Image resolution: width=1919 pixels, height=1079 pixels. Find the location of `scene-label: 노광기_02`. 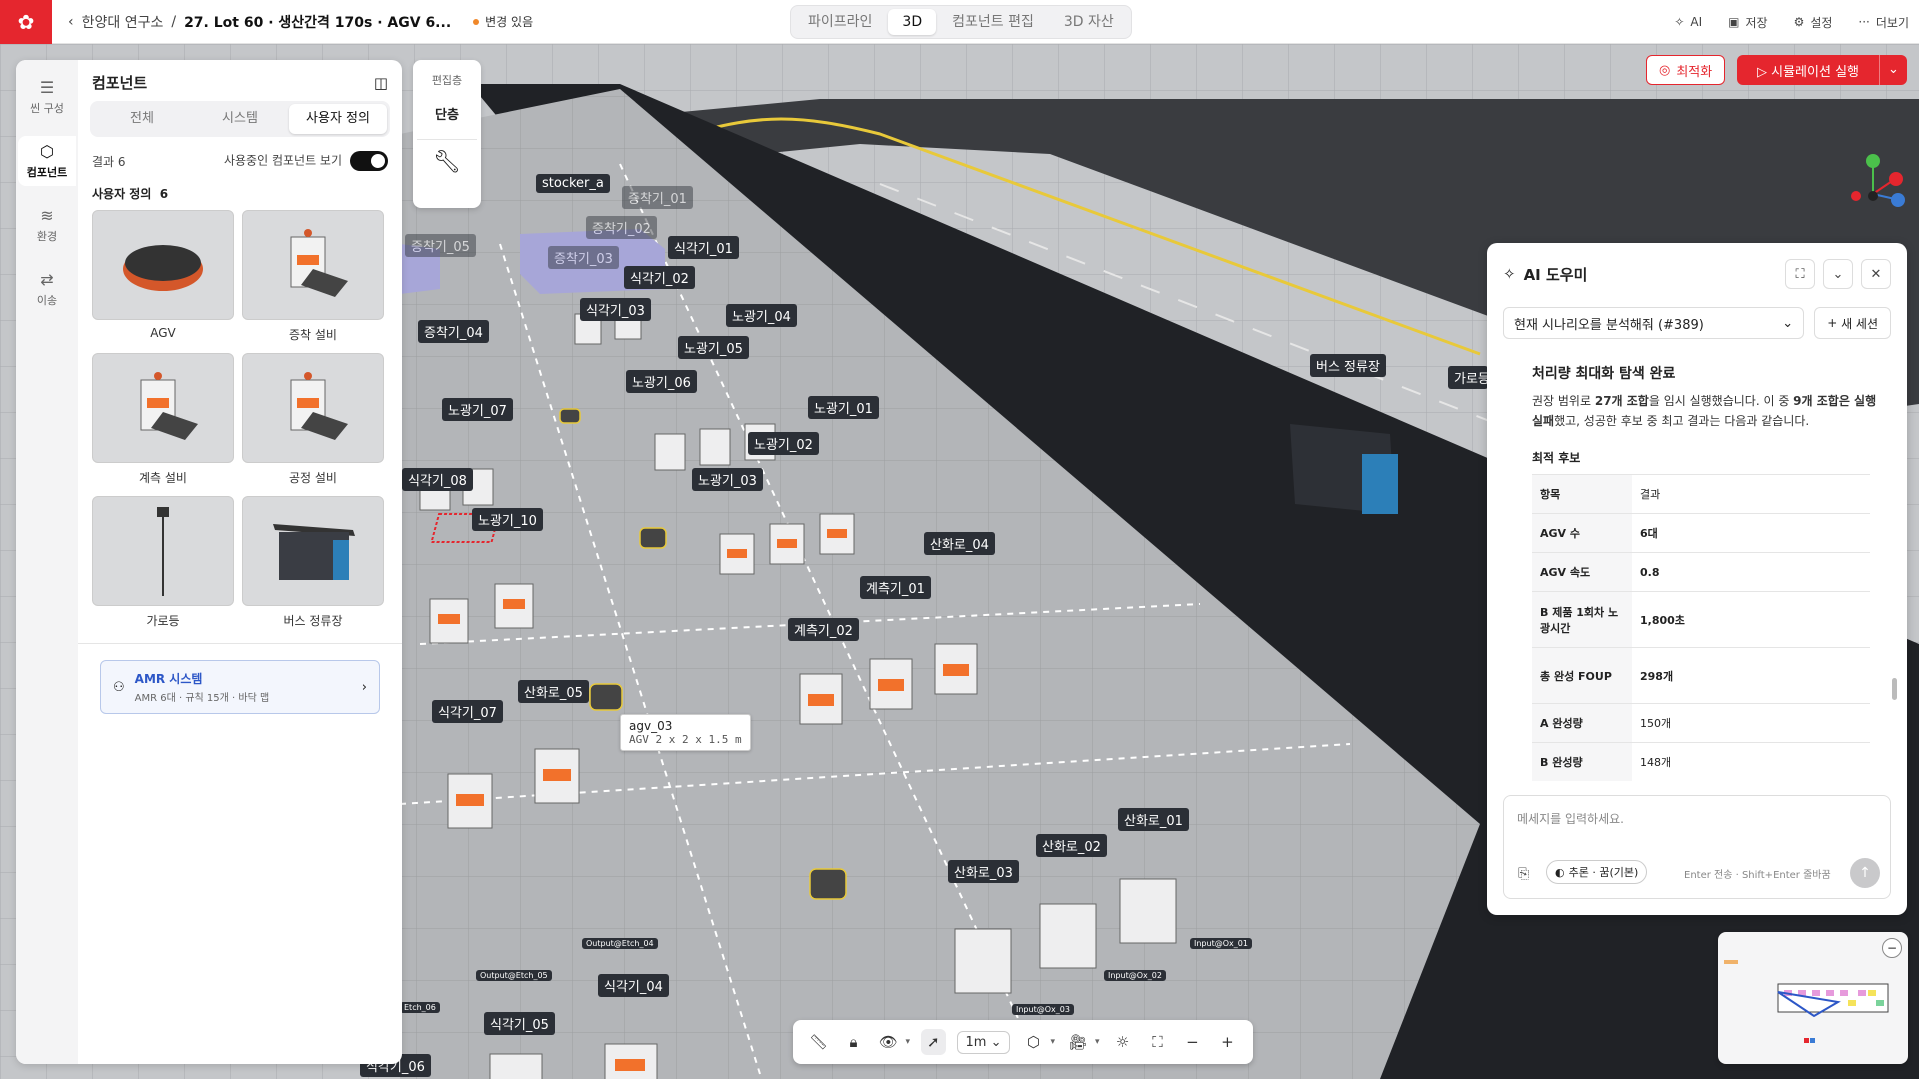

scene-label: 노광기_02 is located at coordinates (783, 443).